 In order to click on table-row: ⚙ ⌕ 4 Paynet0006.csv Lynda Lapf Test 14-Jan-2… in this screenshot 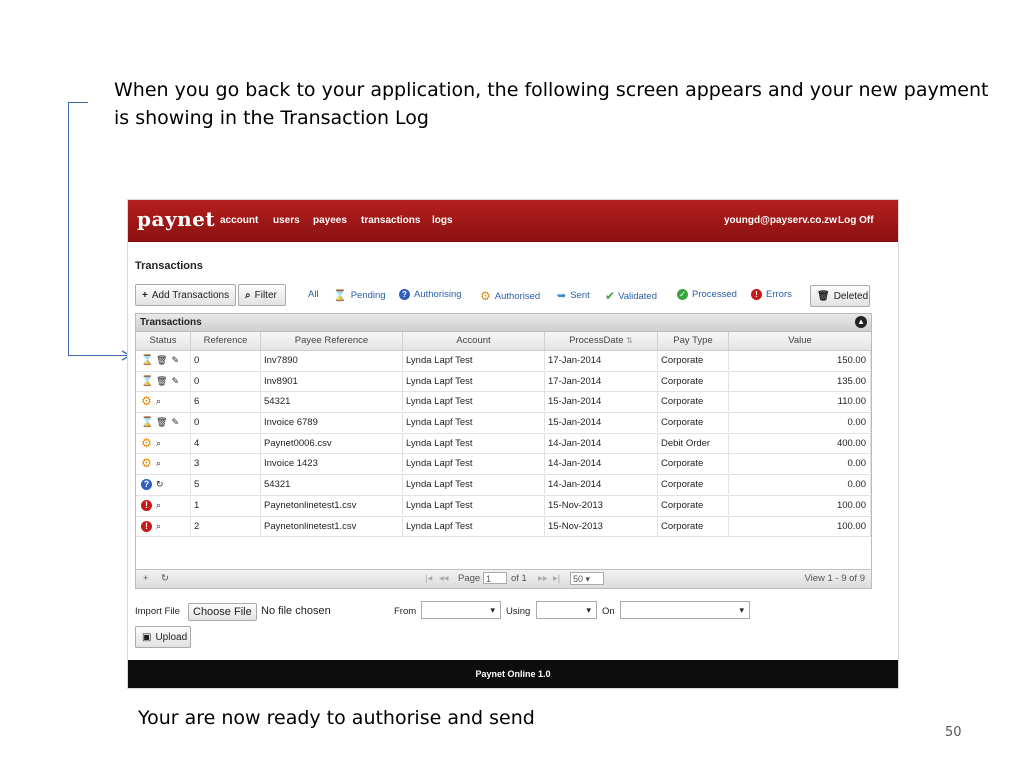, I will do `click(503, 444)`.